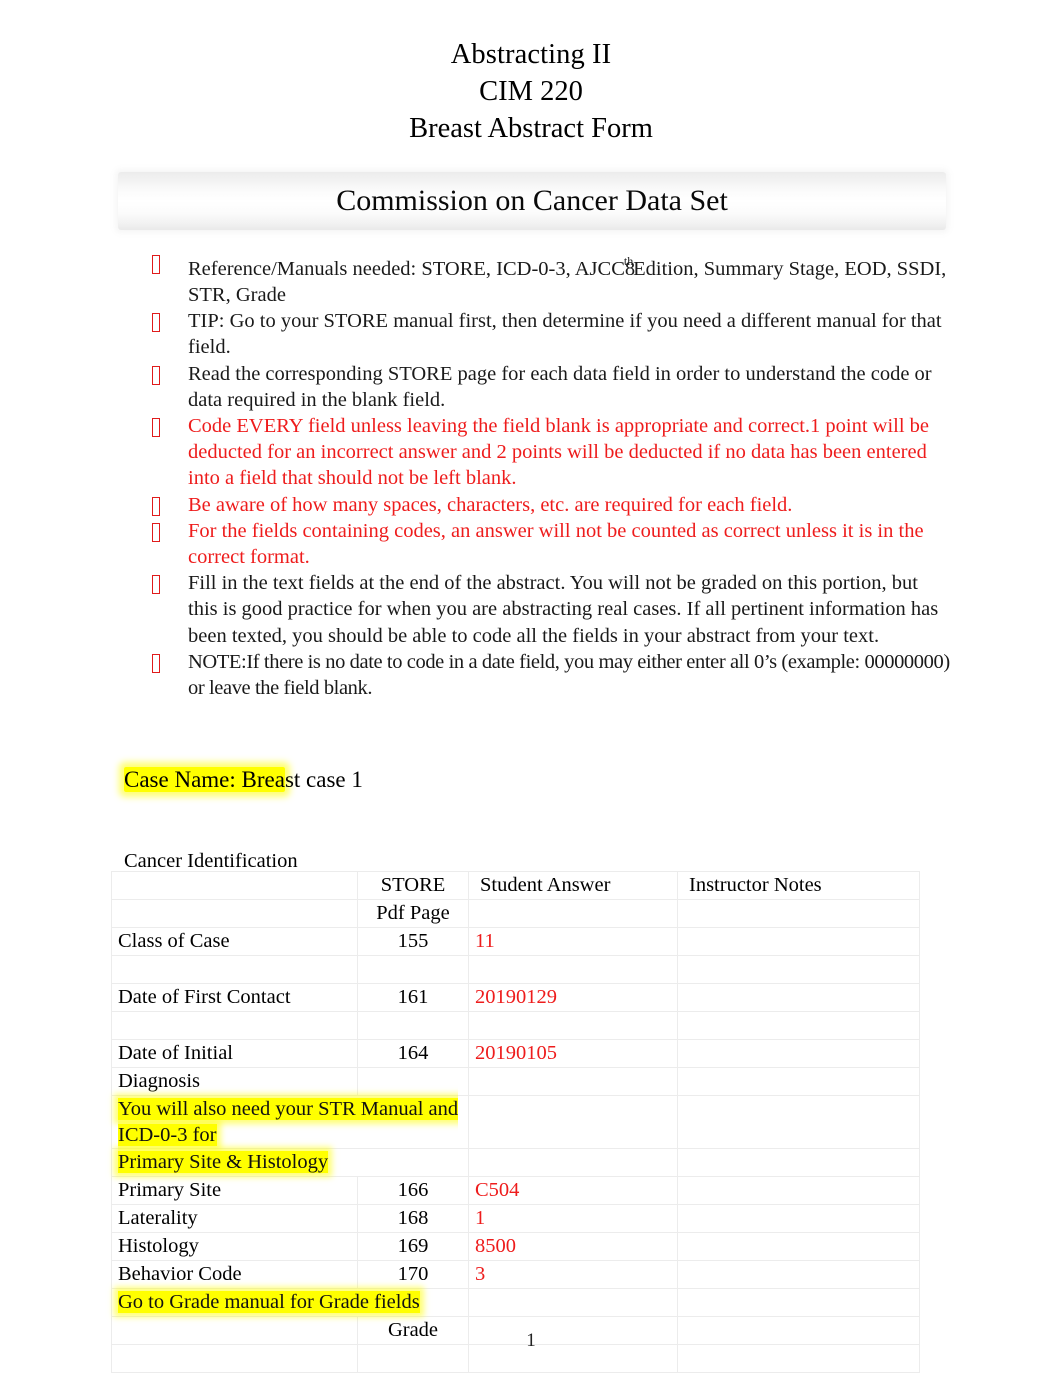 The width and height of the screenshot is (1062, 1377). Describe the element at coordinates (531, 54) in the screenshot. I see `header-line-1: Abstracting II` at that location.